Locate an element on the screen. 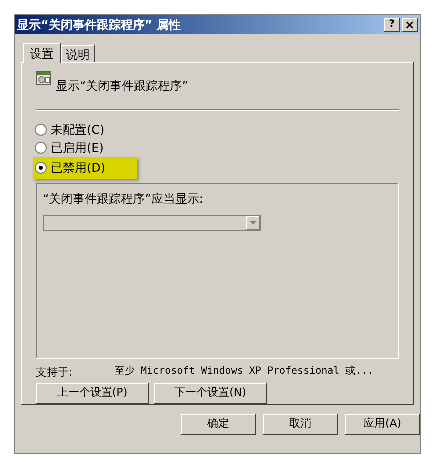 Image resolution: width=446 pixels, height=475 pixels. policy-icon is located at coordinates (44, 79).